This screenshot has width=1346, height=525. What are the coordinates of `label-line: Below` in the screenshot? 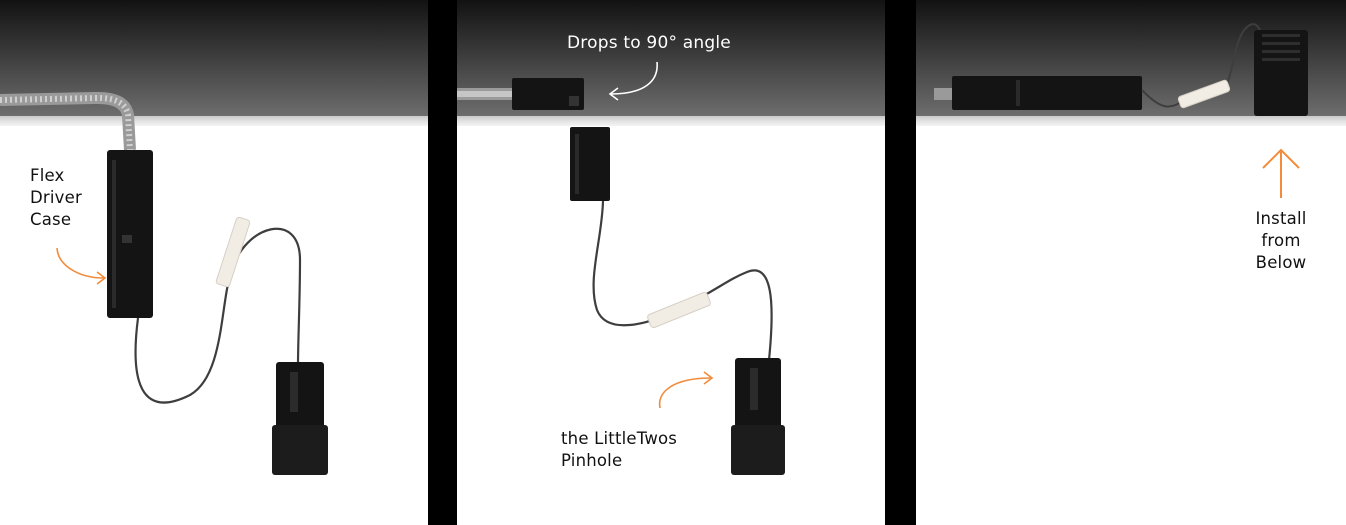 It's located at (1281, 262).